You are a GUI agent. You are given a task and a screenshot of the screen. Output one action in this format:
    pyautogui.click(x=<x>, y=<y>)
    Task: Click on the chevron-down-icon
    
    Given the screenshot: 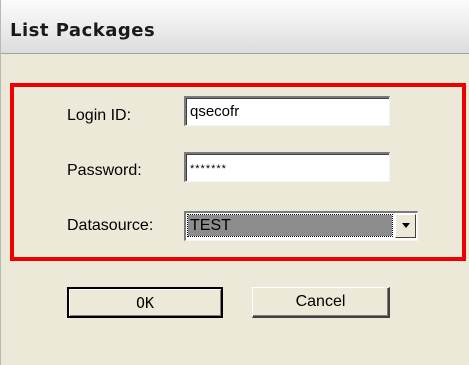 What is the action you would take?
    pyautogui.click(x=405, y=225)
    